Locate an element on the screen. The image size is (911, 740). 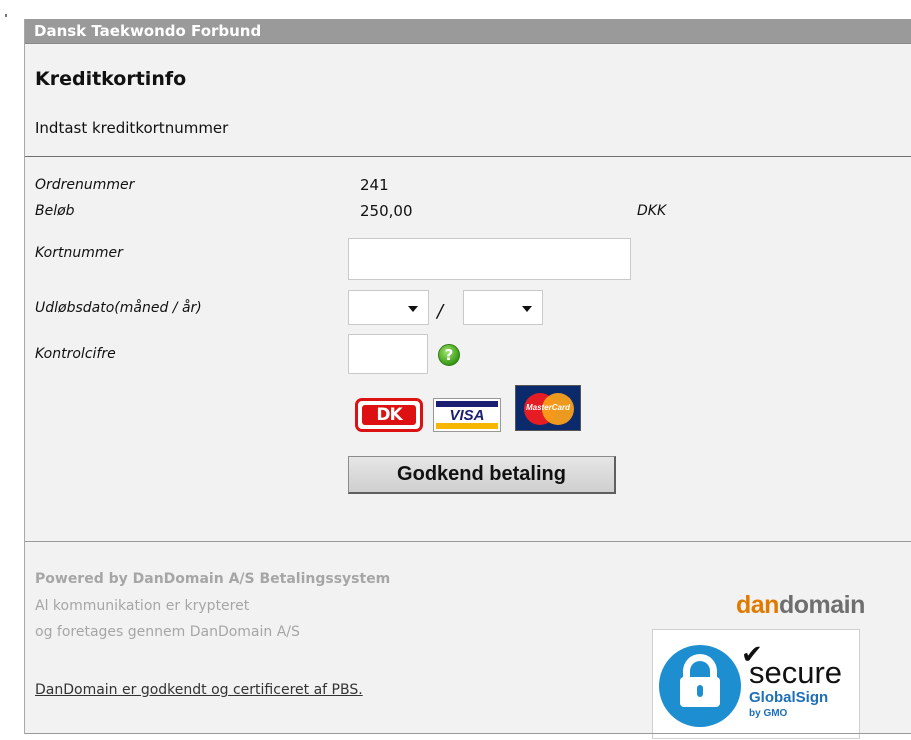
divider is located at coordinates (468, 156).